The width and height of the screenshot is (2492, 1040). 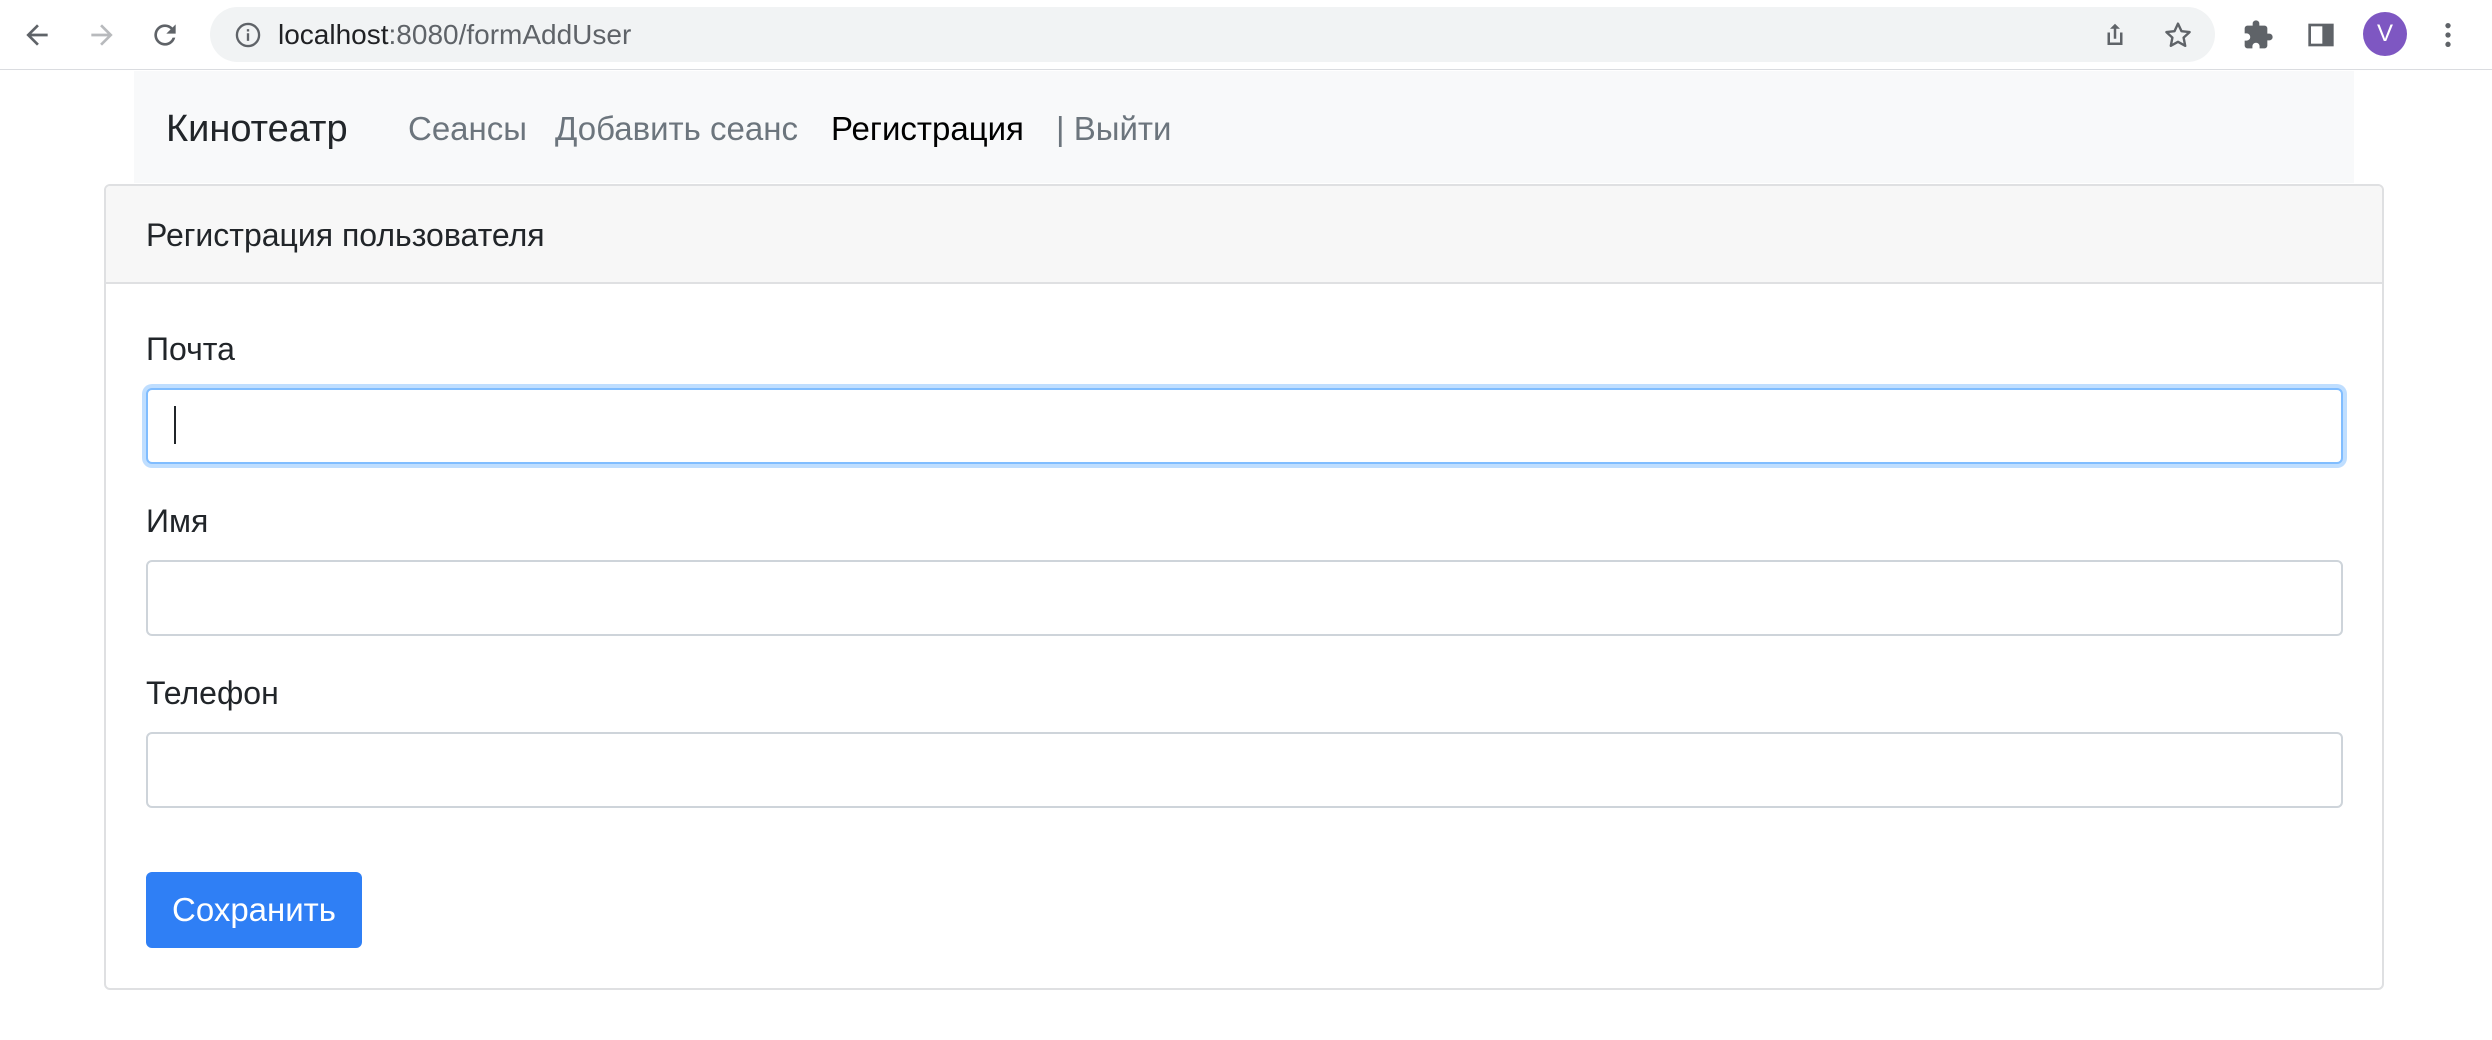 I want to click on url-text: localhost:8080/formAddUser, so click(x=454, y=35).